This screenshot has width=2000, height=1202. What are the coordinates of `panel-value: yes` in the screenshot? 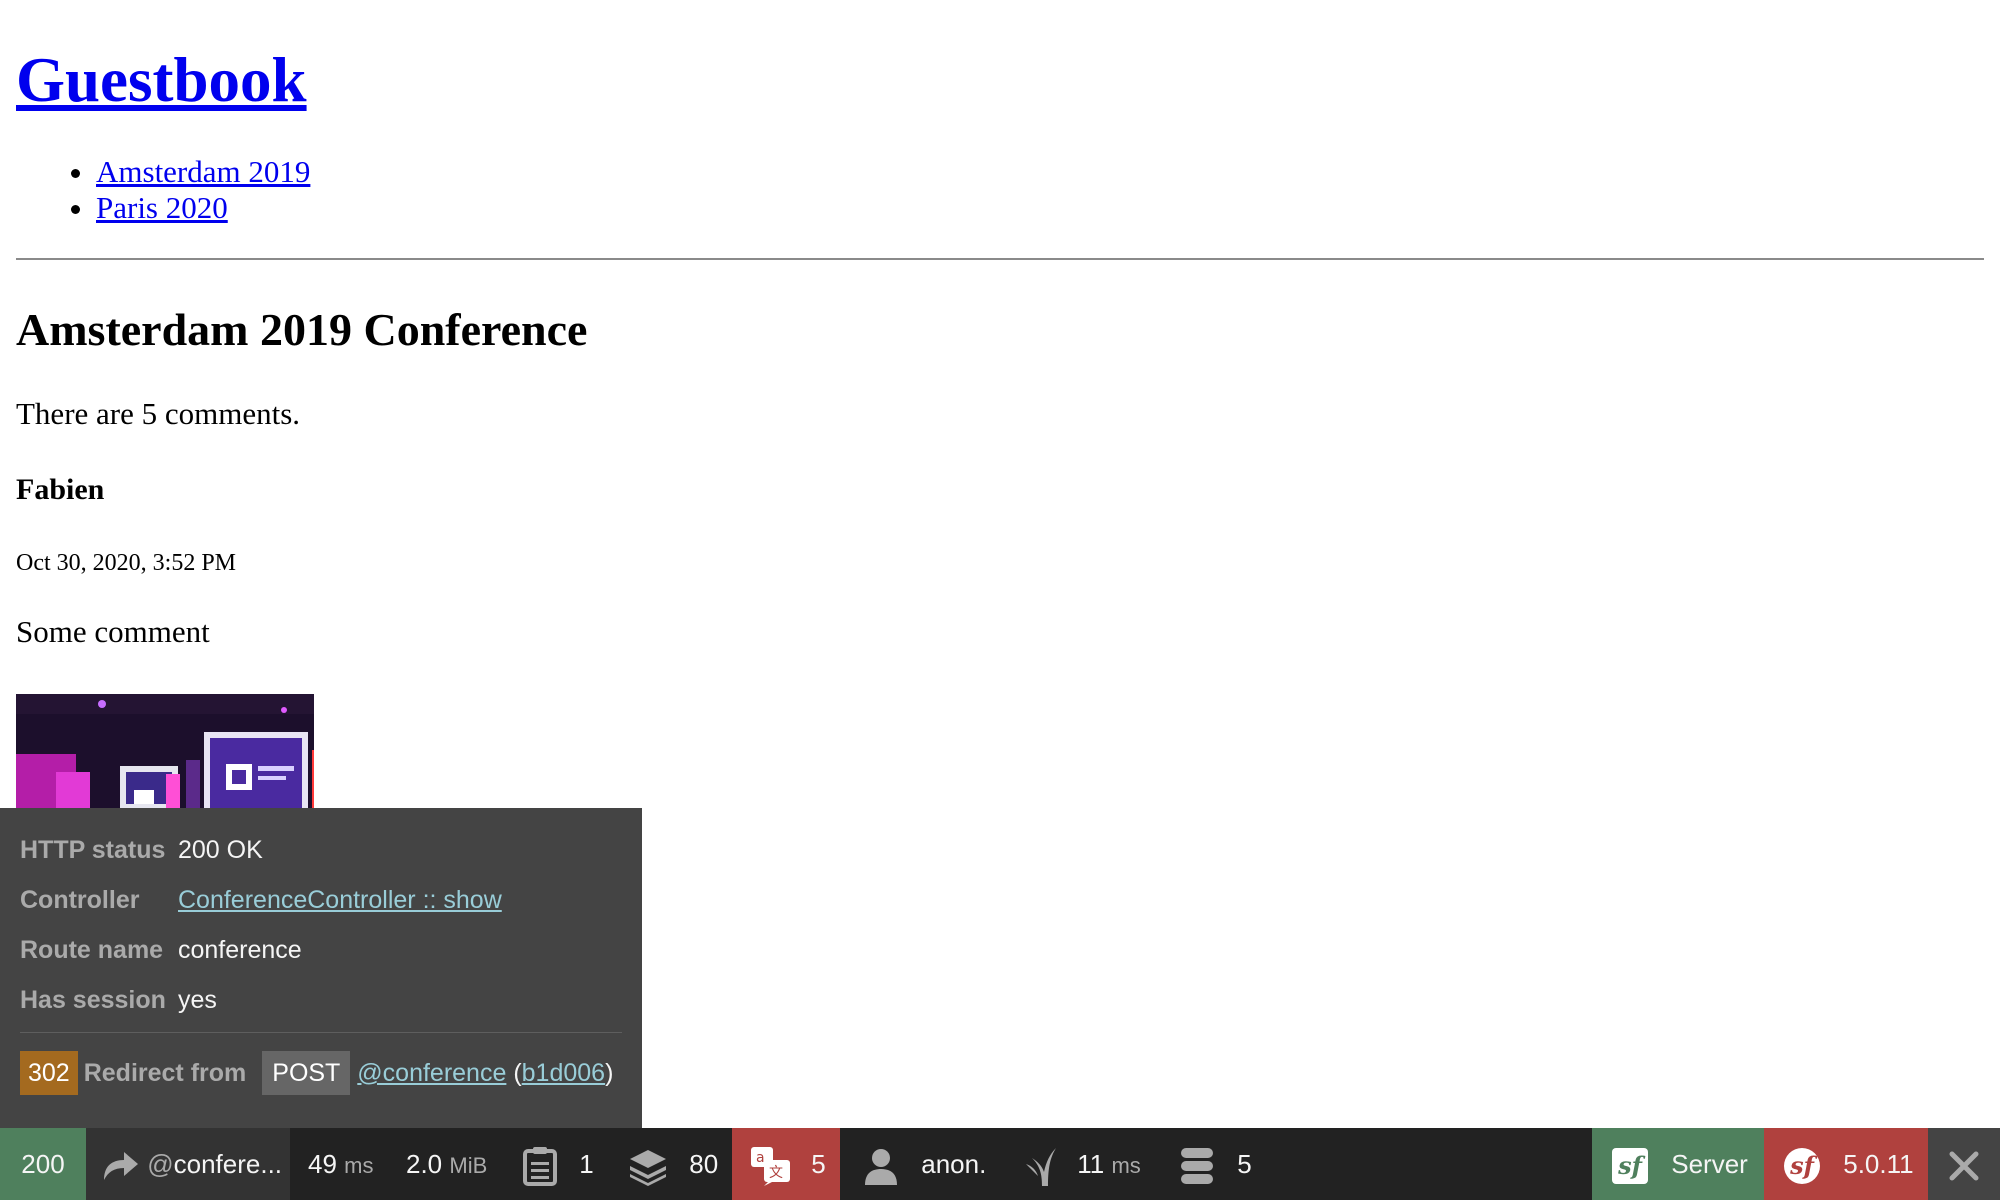 It's located at (197, 1000).